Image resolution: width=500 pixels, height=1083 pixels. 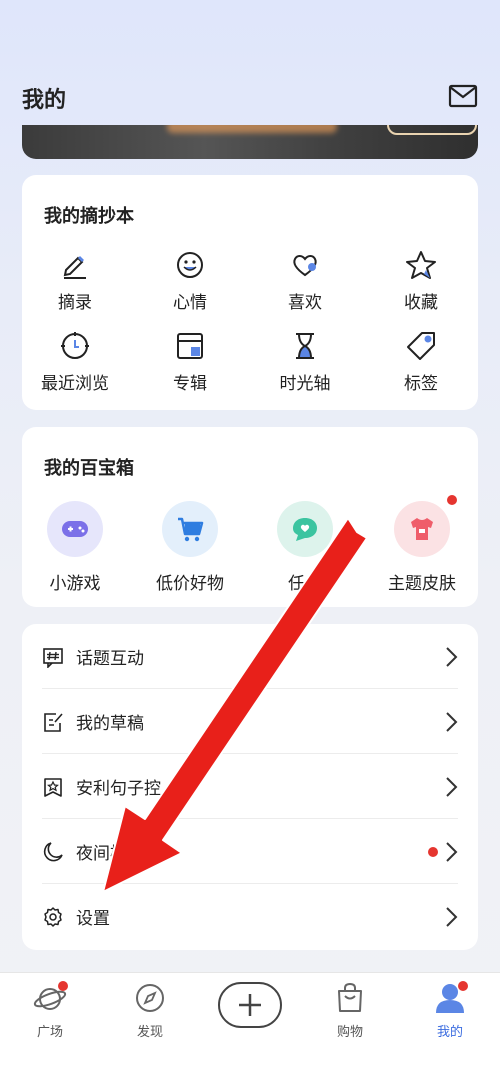 I want to click on notebook-item-recent: 最近浏览, so click(x=75, y=361).